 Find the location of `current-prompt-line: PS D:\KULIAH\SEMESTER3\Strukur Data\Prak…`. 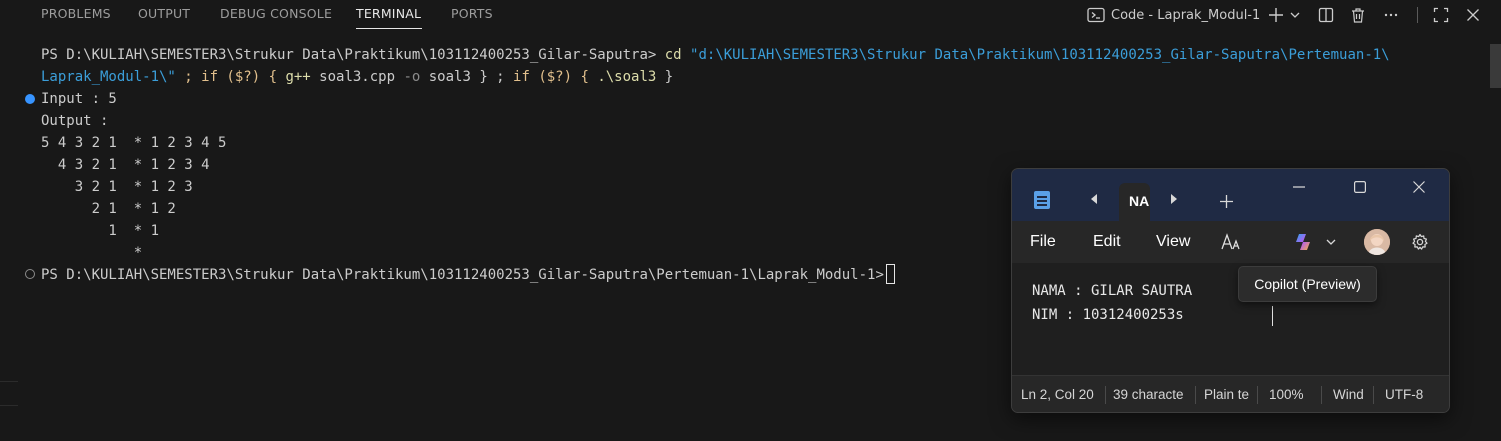

current-prompt-line: PS D:\KULIAH\SEMESTER3\Strukur Data\Prak… is located at coordinates (468, 275).